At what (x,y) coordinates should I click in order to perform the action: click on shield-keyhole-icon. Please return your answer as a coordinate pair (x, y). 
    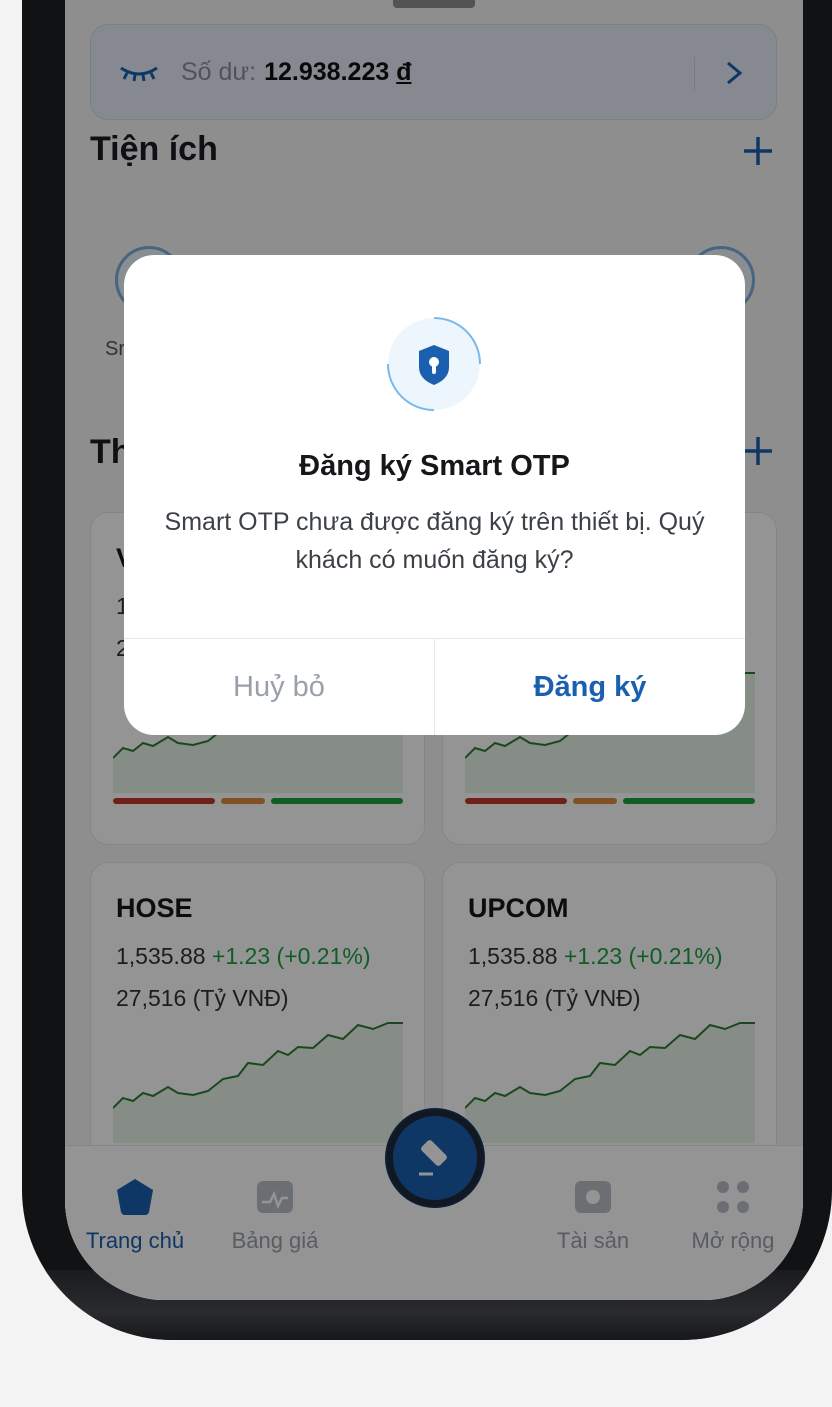
    Looking at the image, I should click on (434, 364).